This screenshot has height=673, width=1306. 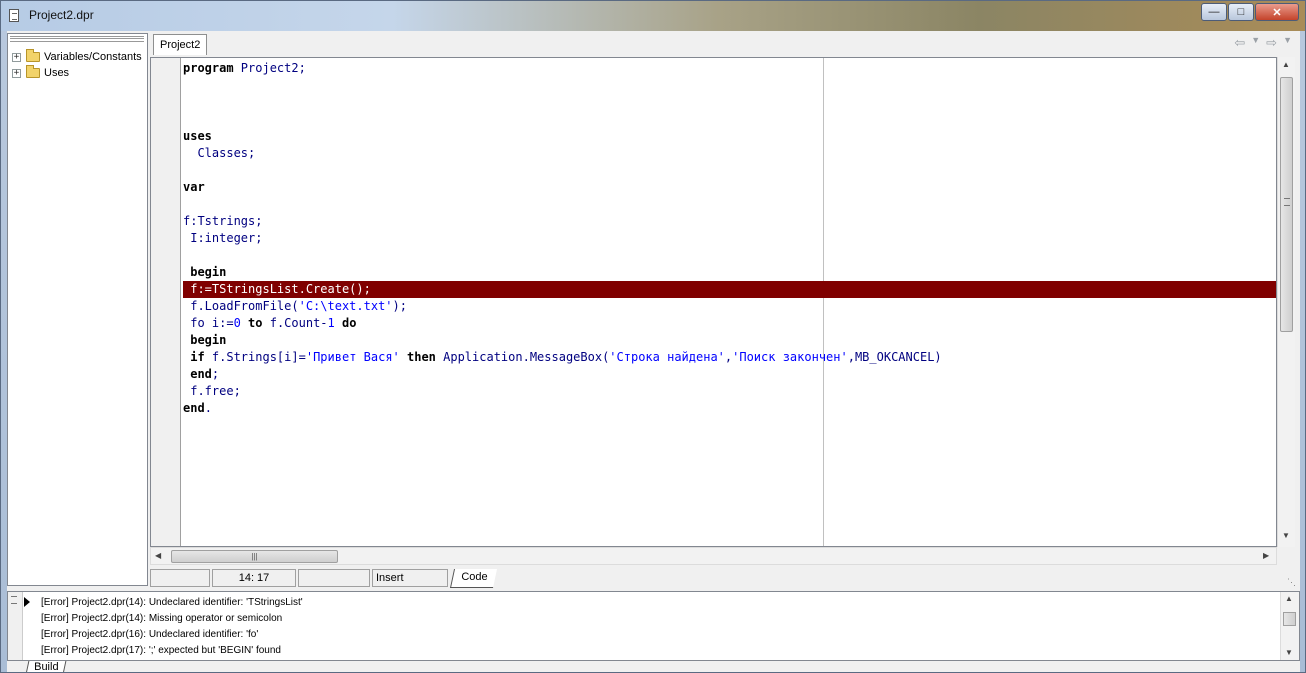 What do you see at coordinates (40, 73) in the screenshot?
I see `tree-item-uses: + Uses` at bounding box center [40, 73].